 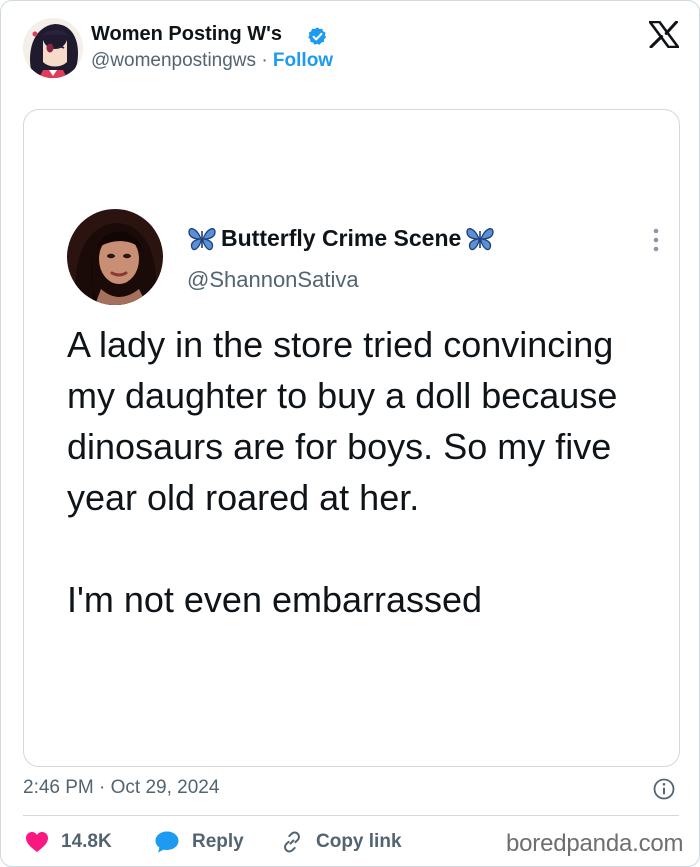 What do you see at coordinates (664, 34) in the screenshot?
I see `x-logo-icon` at bounding box center [664, 34].